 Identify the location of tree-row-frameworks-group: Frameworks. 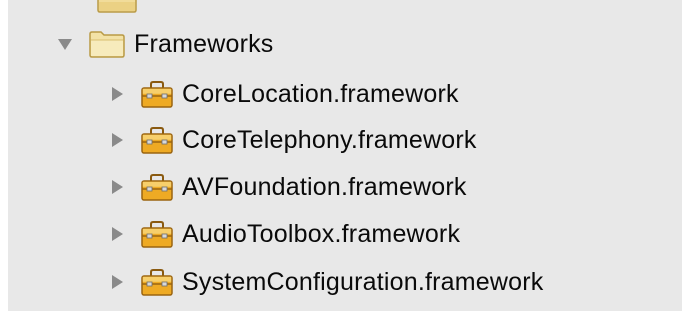
(165, 44).